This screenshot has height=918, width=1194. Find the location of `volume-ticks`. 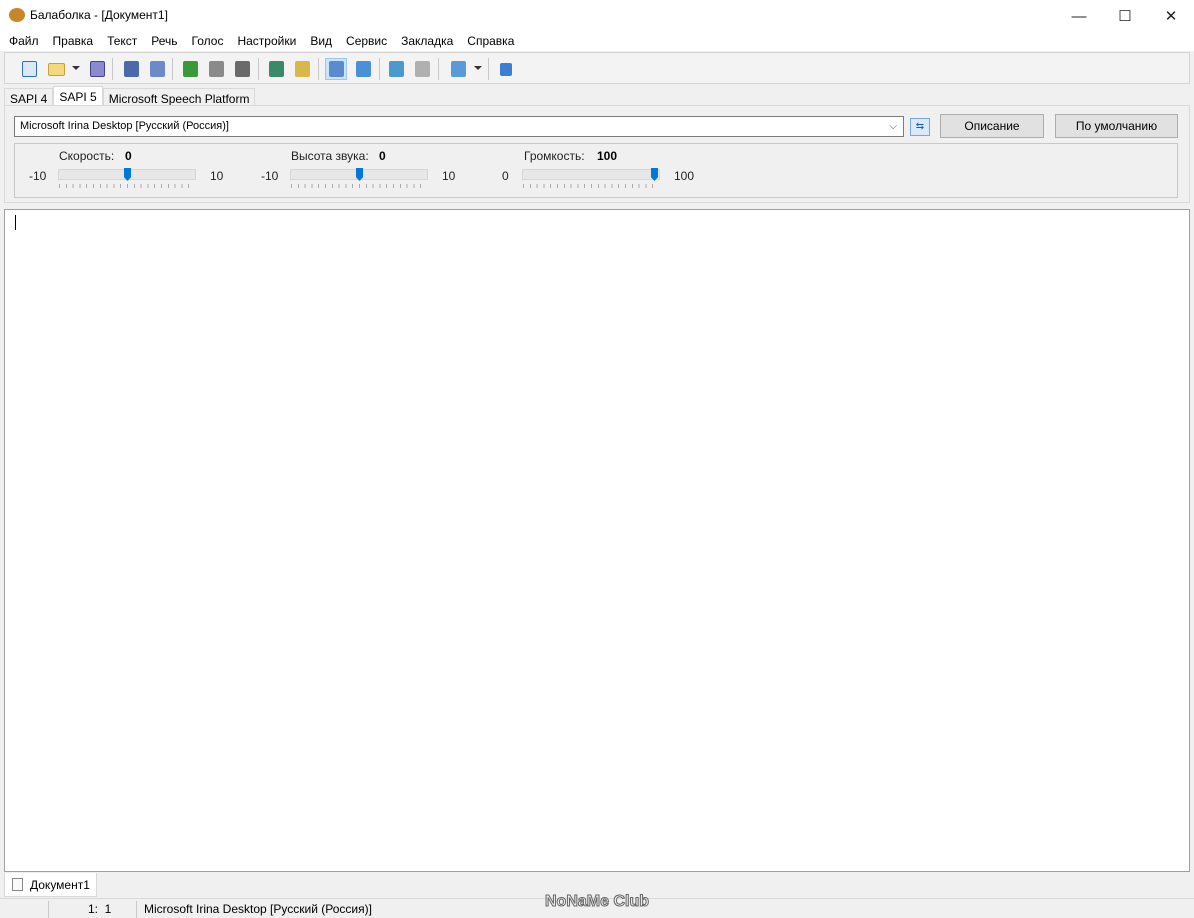

volume-ticks is located at coordinates (591, 186).